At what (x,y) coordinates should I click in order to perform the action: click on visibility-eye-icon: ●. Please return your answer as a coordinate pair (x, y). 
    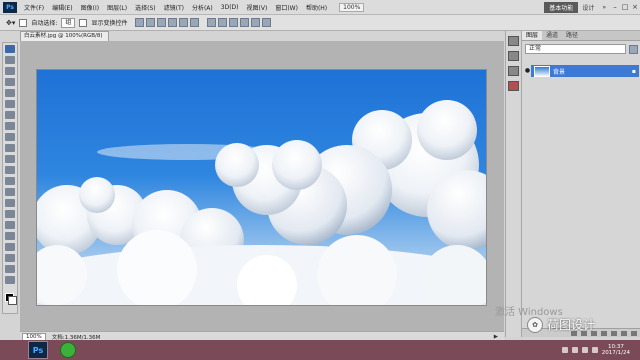
    Looking at the image, I should click on (527, 71).